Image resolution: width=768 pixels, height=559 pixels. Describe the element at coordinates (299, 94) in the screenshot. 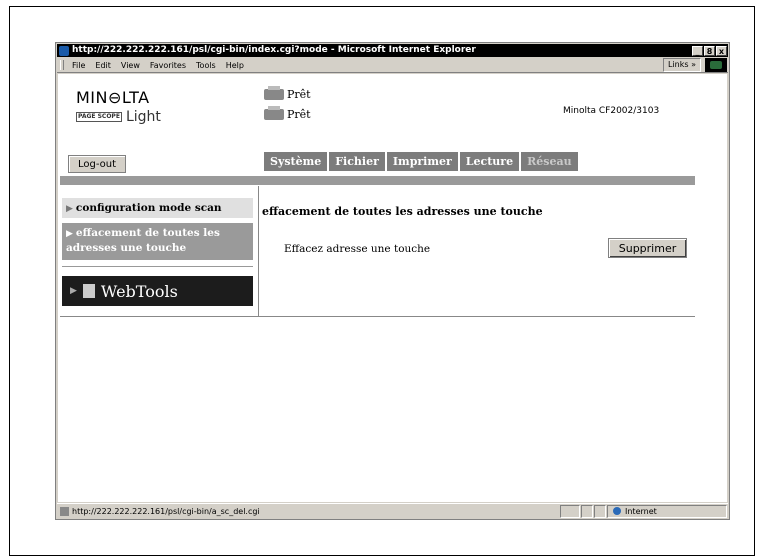

I see `printer-status-text-1: Prêt` at that location.